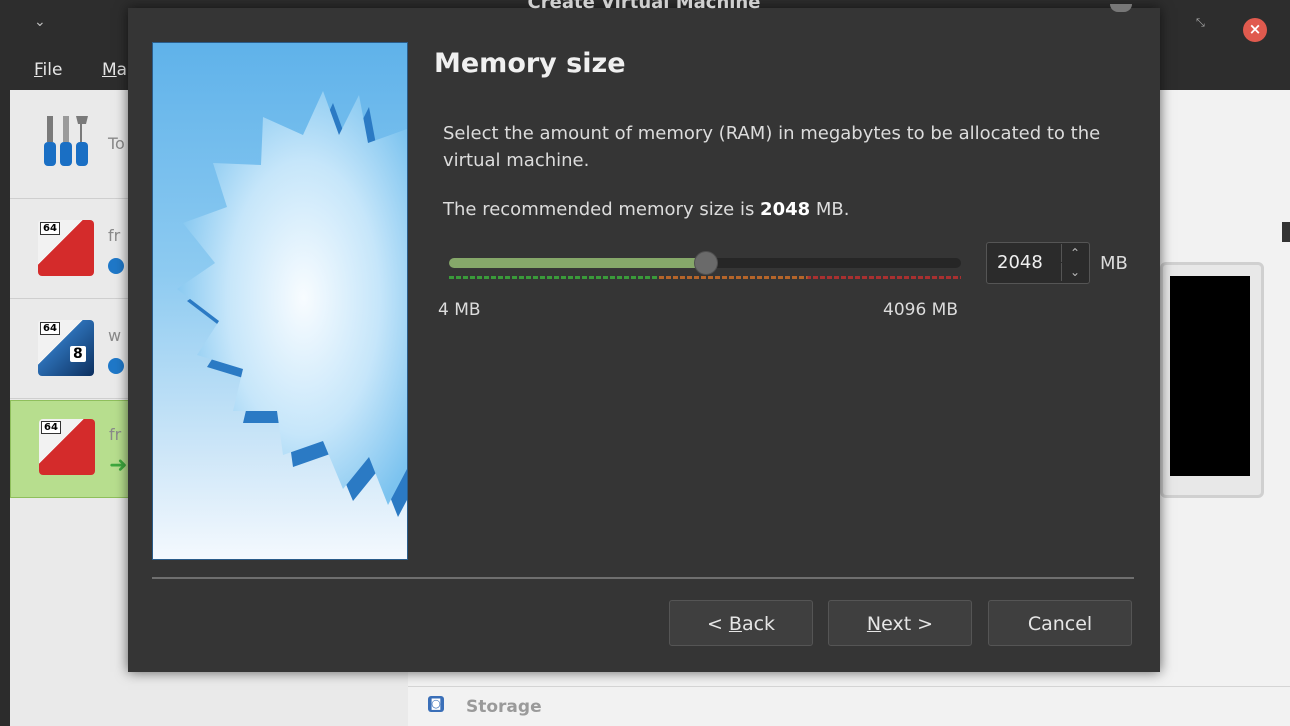 This screenshot has height=726, width=1290. I want to click on storage-section-label: Storage, so click(504, 707).